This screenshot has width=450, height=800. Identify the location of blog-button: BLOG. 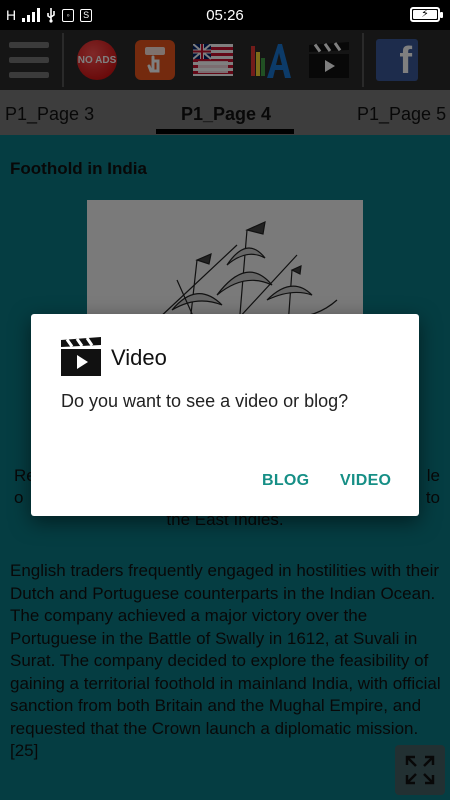
(285, 481).